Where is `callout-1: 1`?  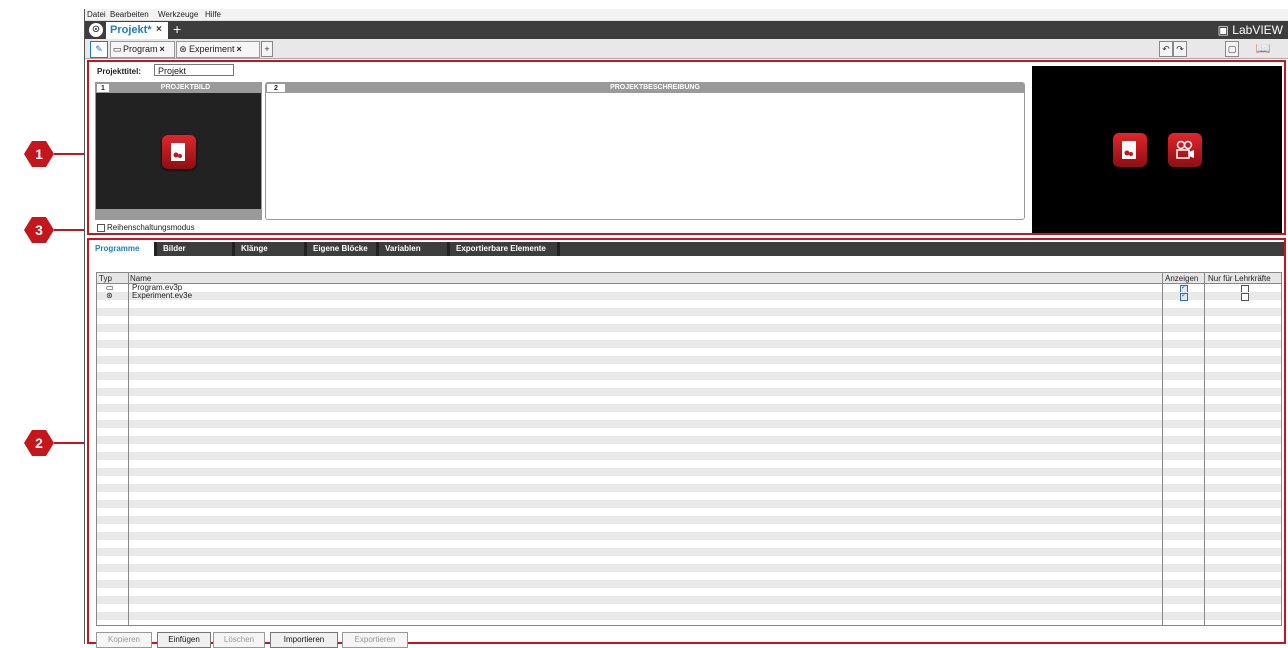
callout-1: 1 is located at coordinates (39, 154).